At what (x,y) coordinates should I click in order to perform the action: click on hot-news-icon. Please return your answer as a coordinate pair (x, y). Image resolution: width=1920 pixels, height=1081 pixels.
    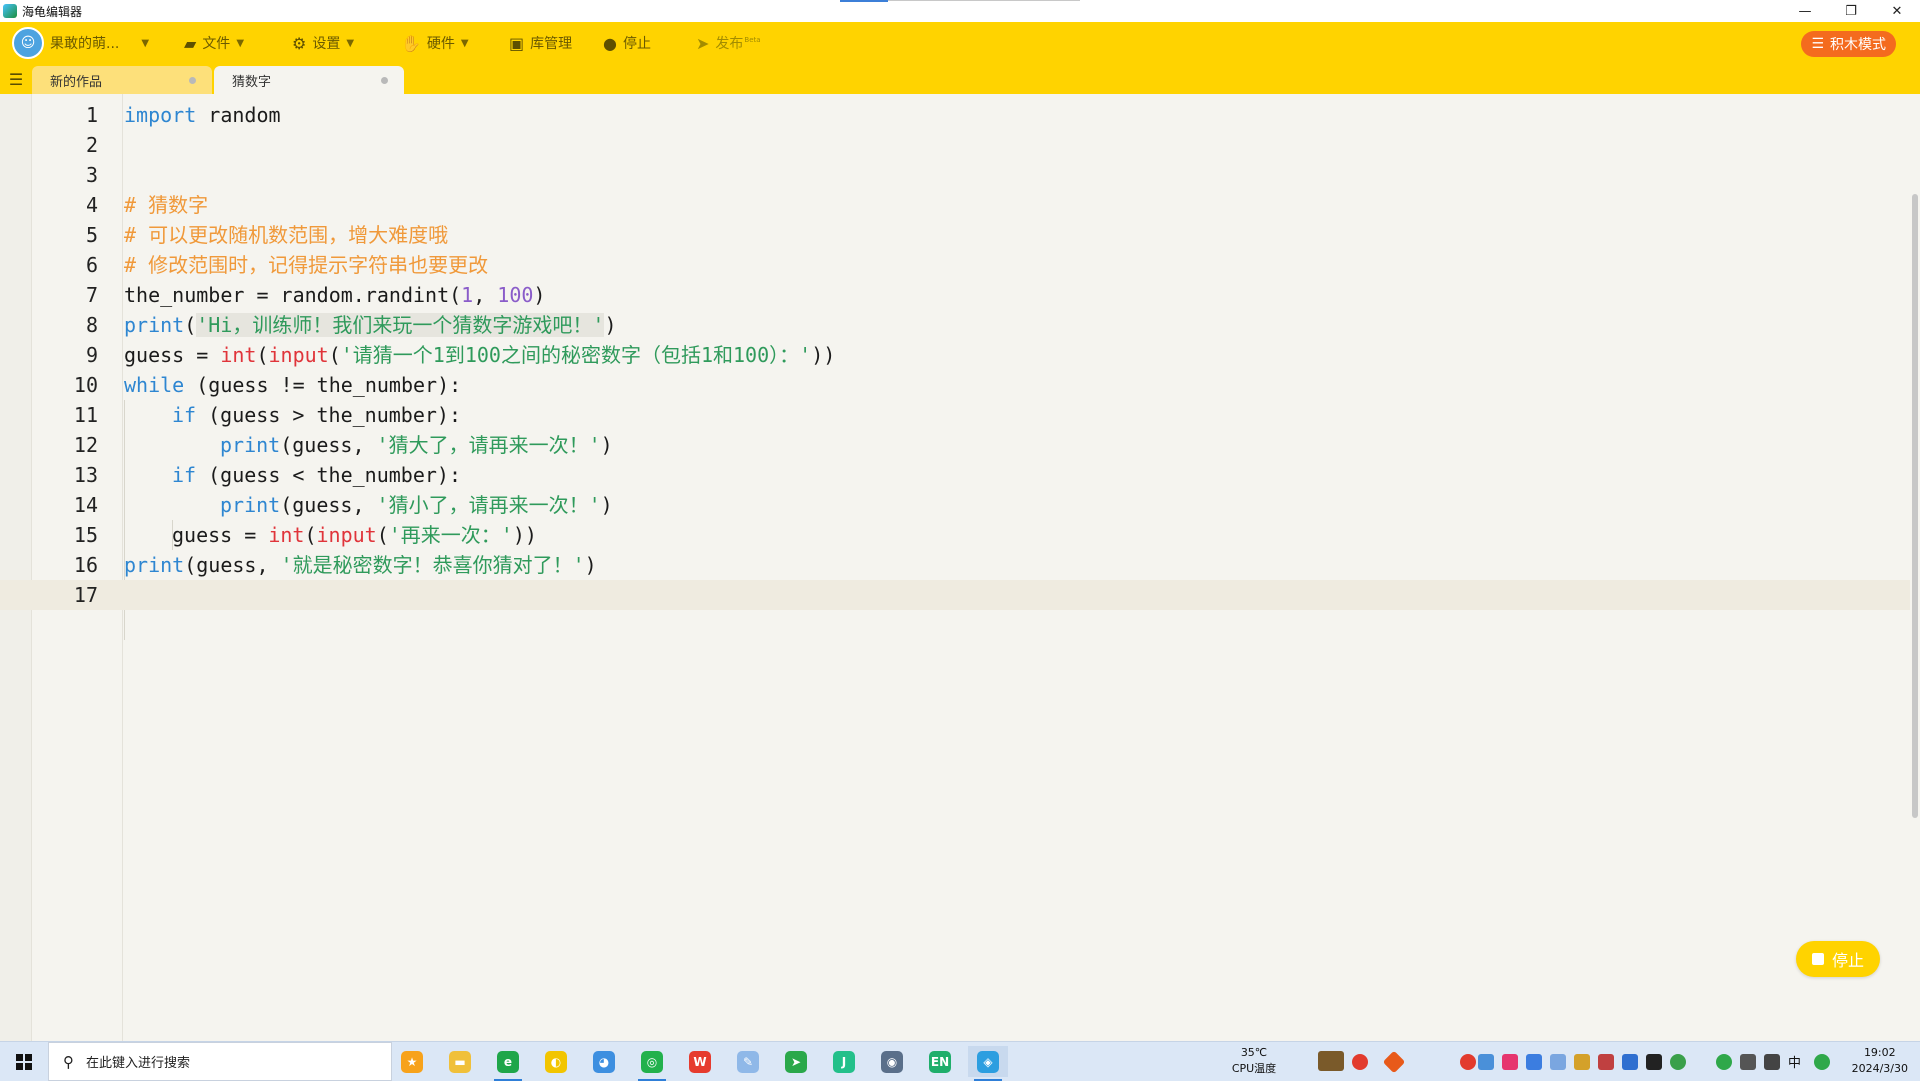
    Looking at the image, I should click on (1360, 1062).